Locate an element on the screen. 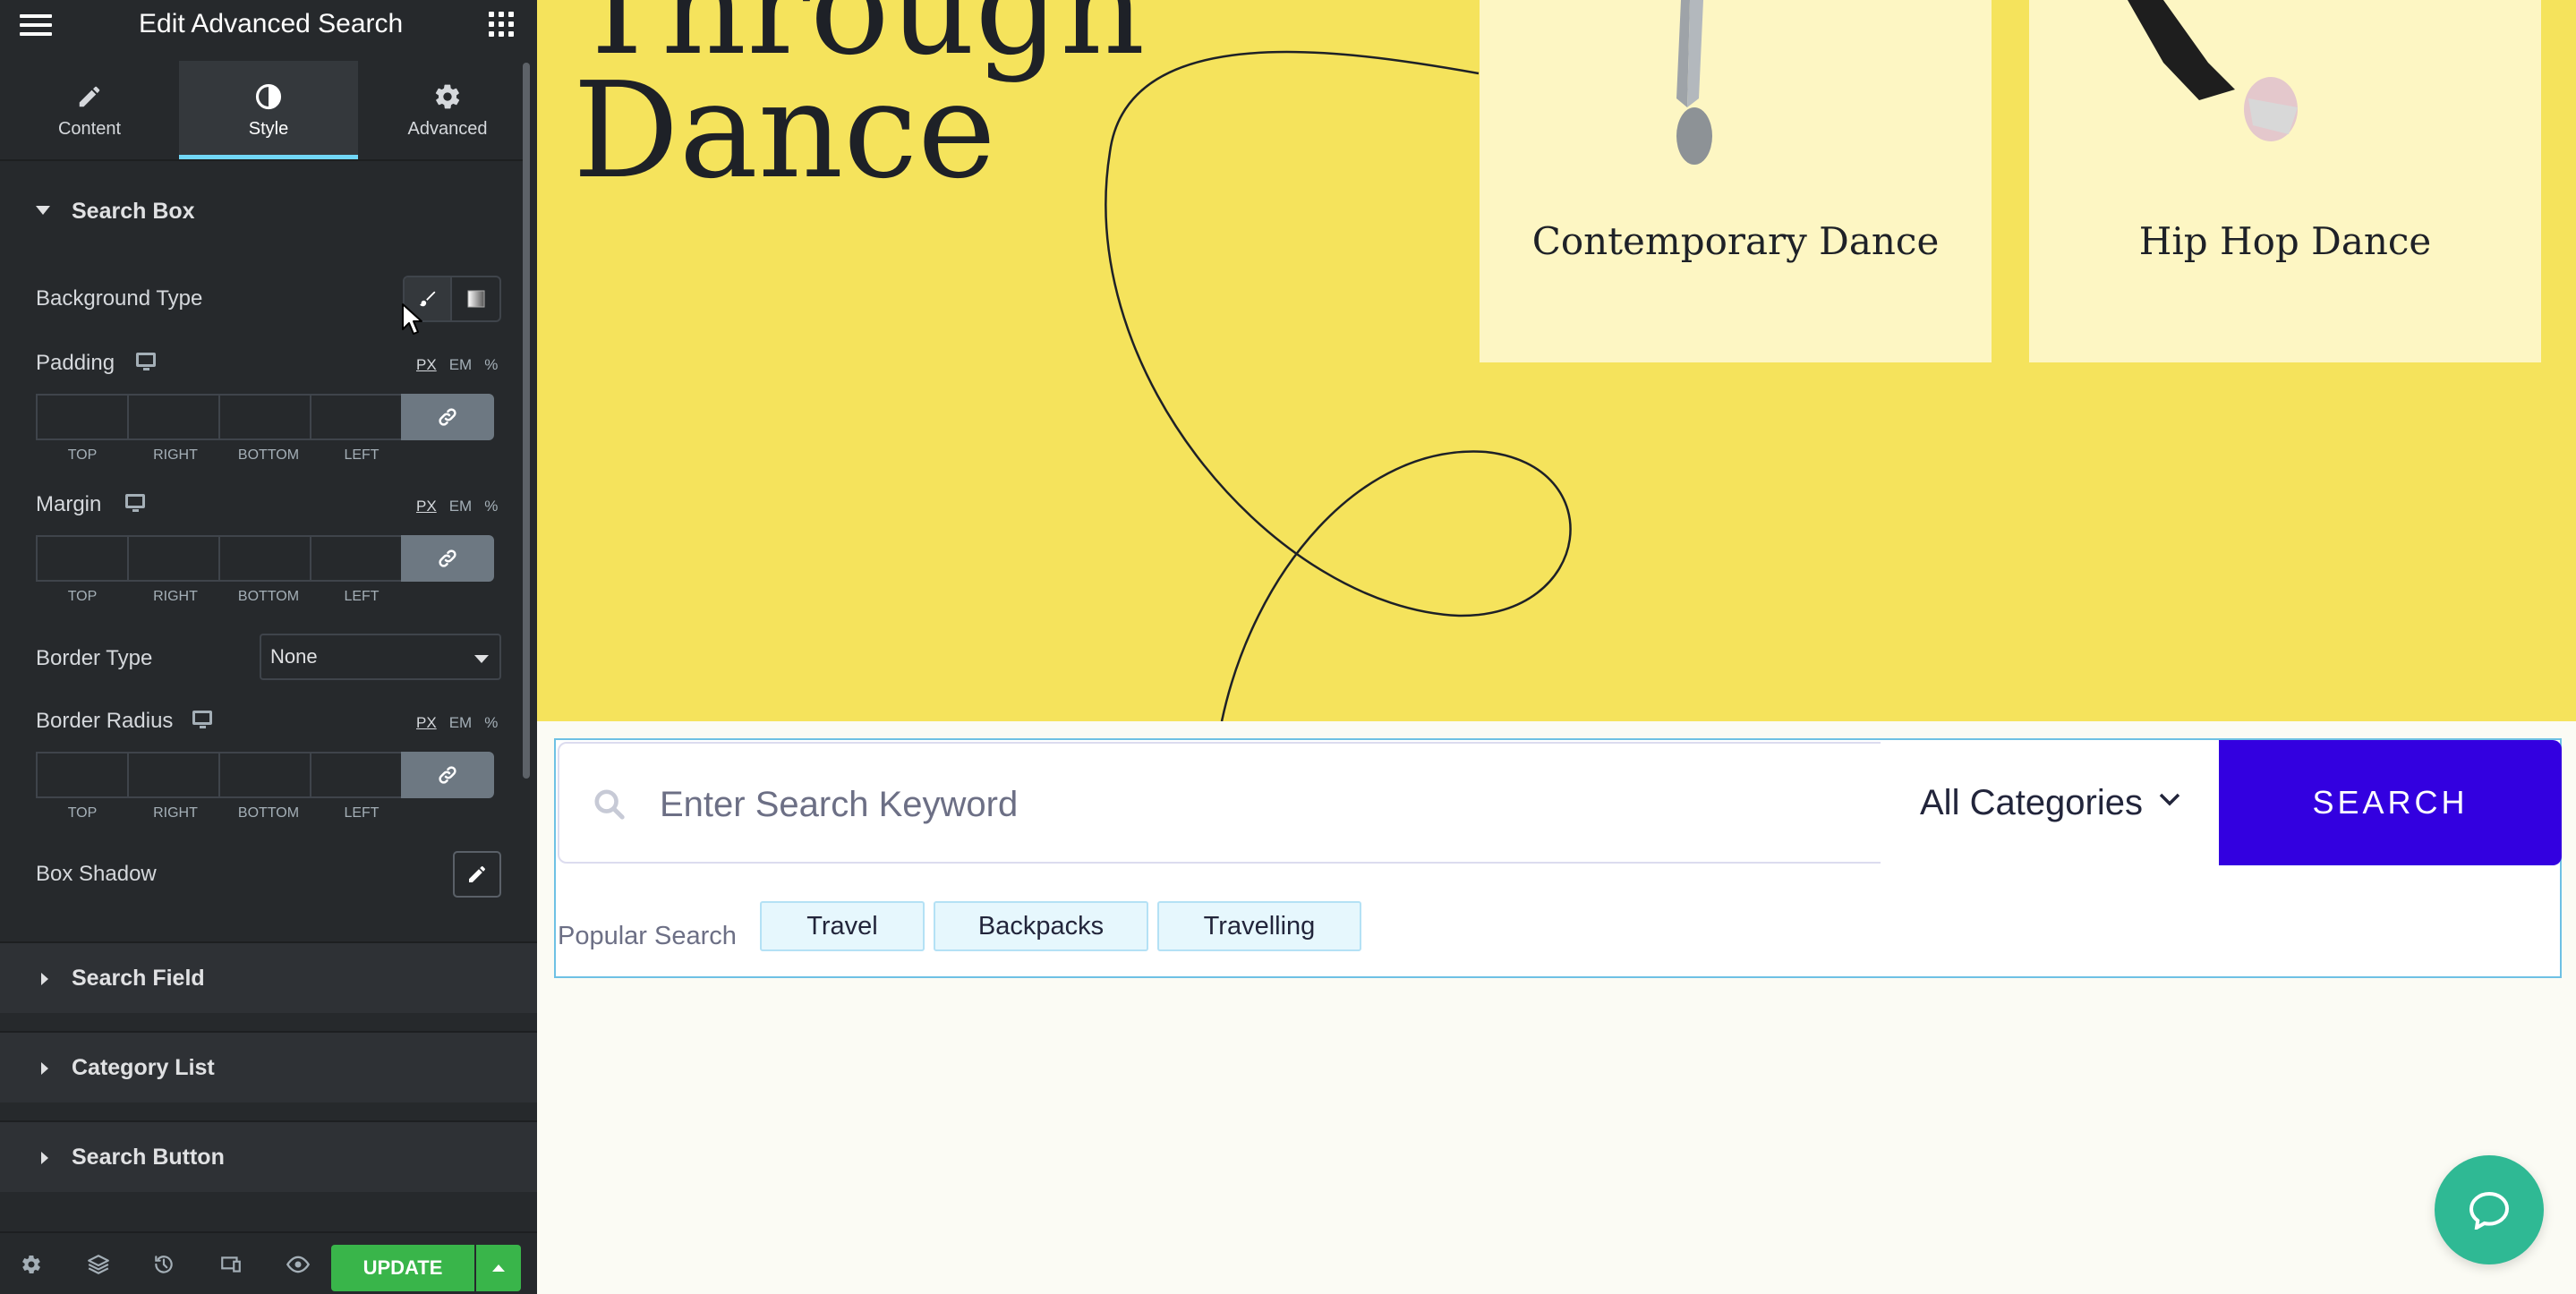 This screenshot has width=2576, height=1294. popular-tag: Backpacks is located at coordinates (1041, 926).